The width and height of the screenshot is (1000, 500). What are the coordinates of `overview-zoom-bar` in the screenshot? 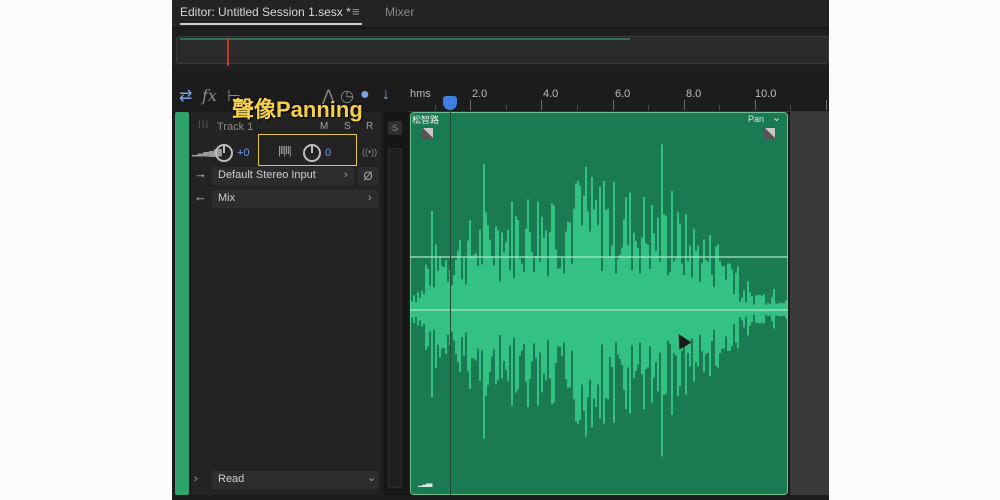 It's located at (502, 50).